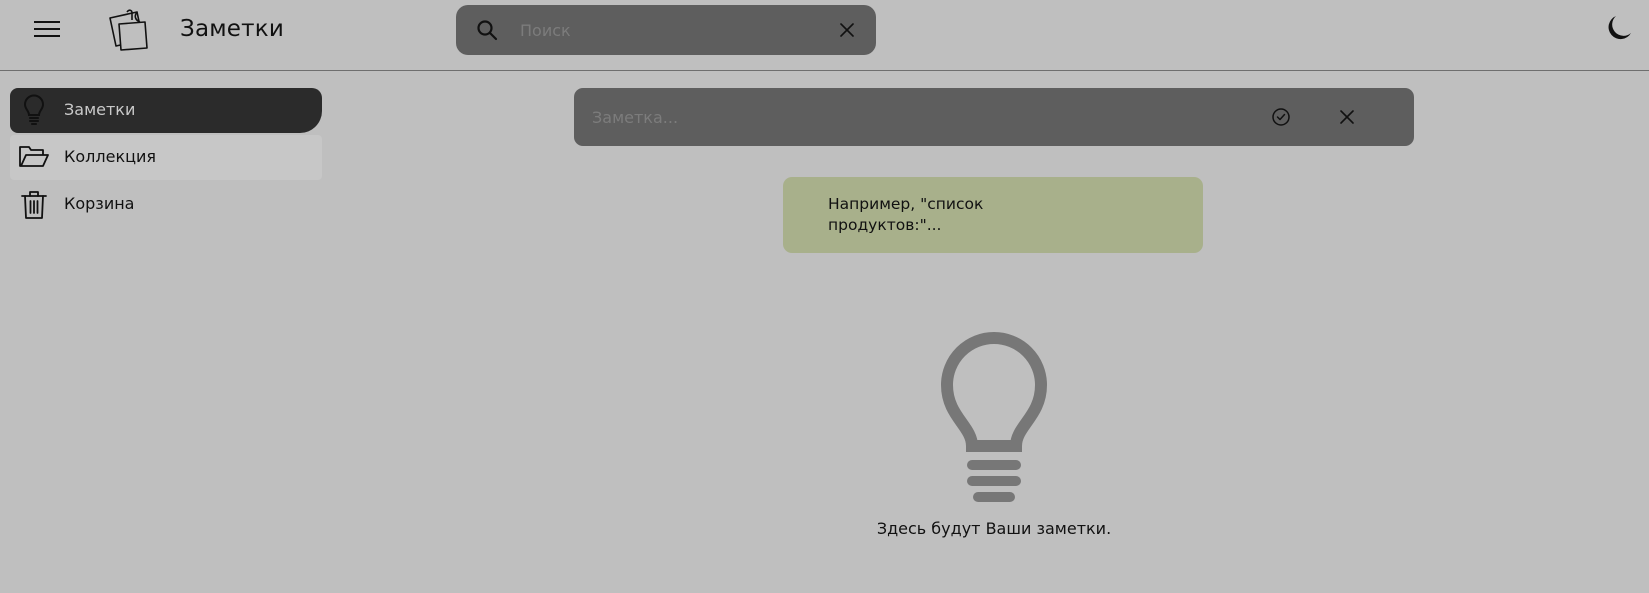 Image resolution: width=1649 pixels, height=593 pixels. What do you see at coordinates (128, 30) in the screenshot?
I see `sticky-notes-icon` at bounding box center [128, 30].